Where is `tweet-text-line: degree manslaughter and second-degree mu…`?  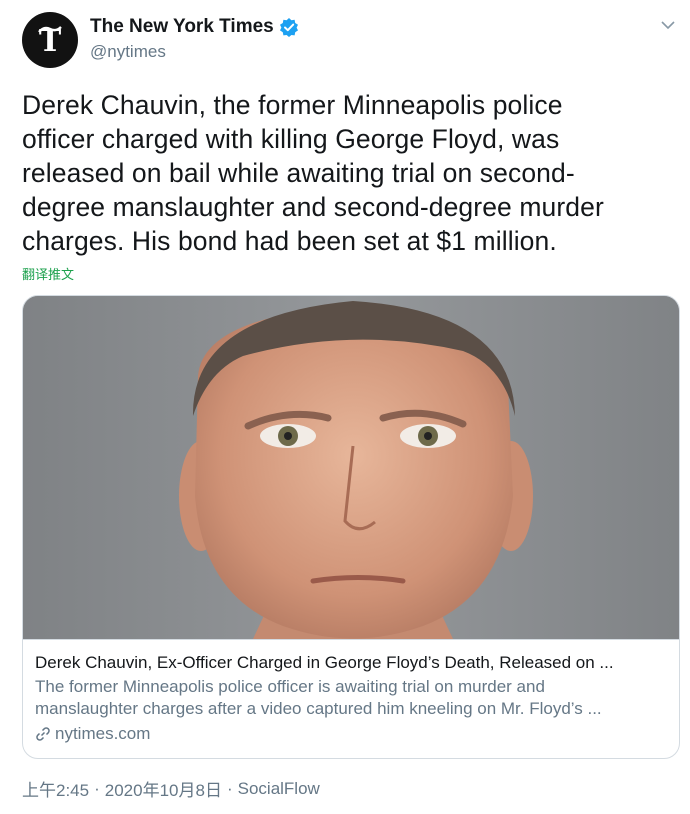
tweet-text-line: degree manslaughter and second-degree mu… is located at coordinates (313, 207).